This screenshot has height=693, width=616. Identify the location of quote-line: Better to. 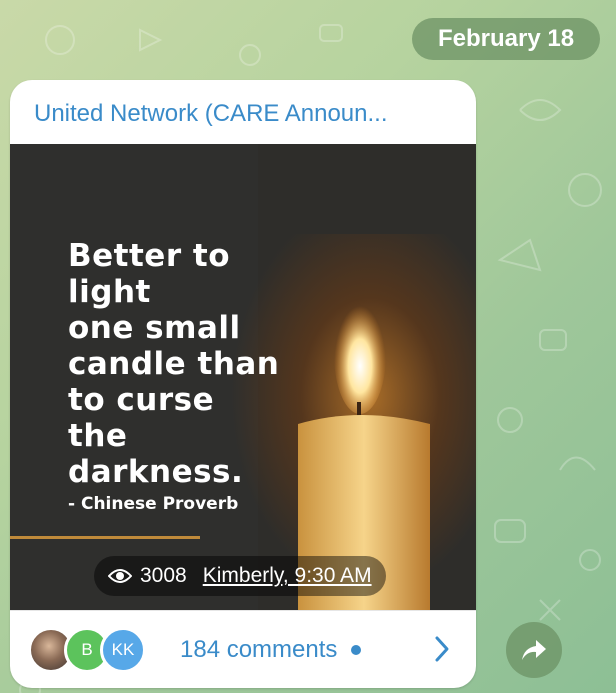
(149, 256).